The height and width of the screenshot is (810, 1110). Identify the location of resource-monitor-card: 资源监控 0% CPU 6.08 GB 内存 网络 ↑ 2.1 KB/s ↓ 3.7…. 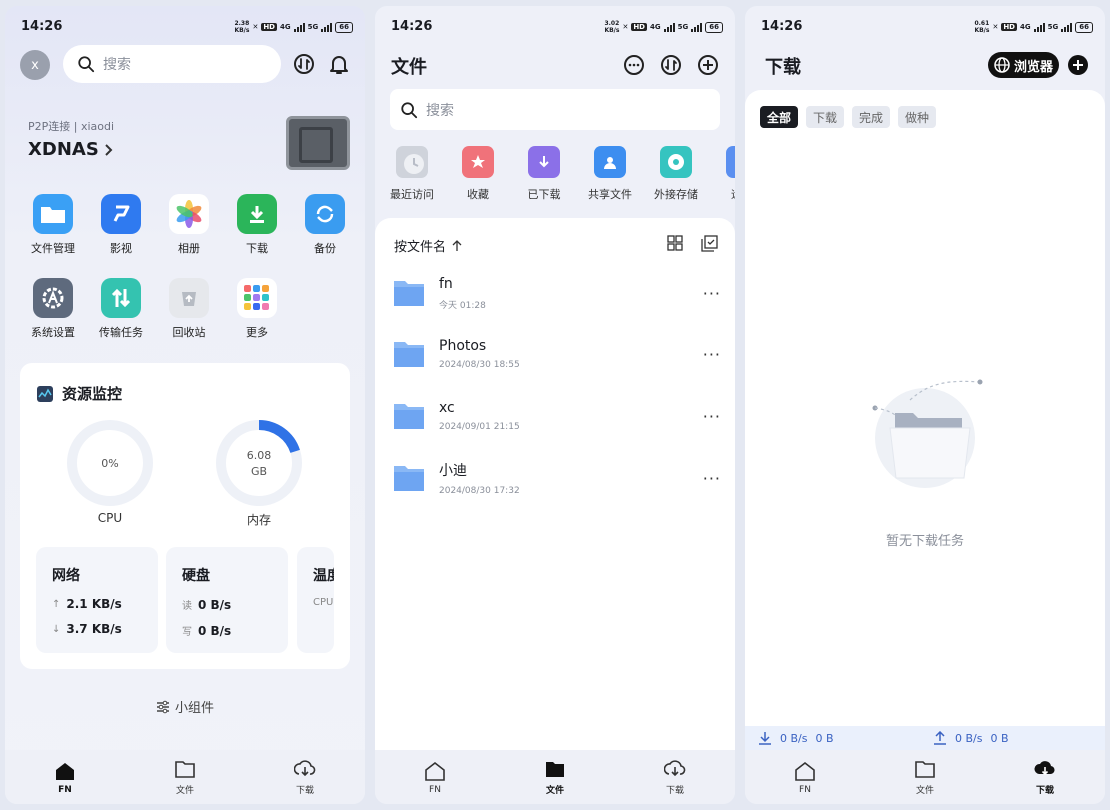
(185, 516).